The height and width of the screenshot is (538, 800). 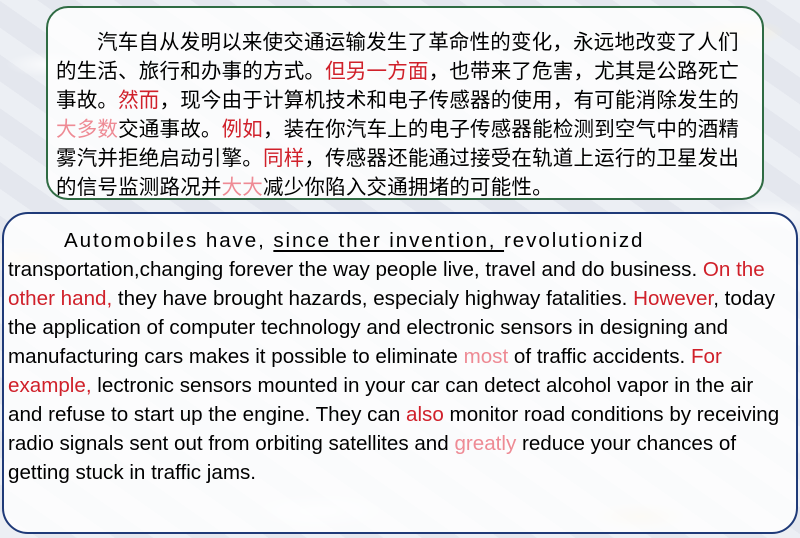 I want to click on en-sentence: revolutionizd, so click(x=574, y=240).